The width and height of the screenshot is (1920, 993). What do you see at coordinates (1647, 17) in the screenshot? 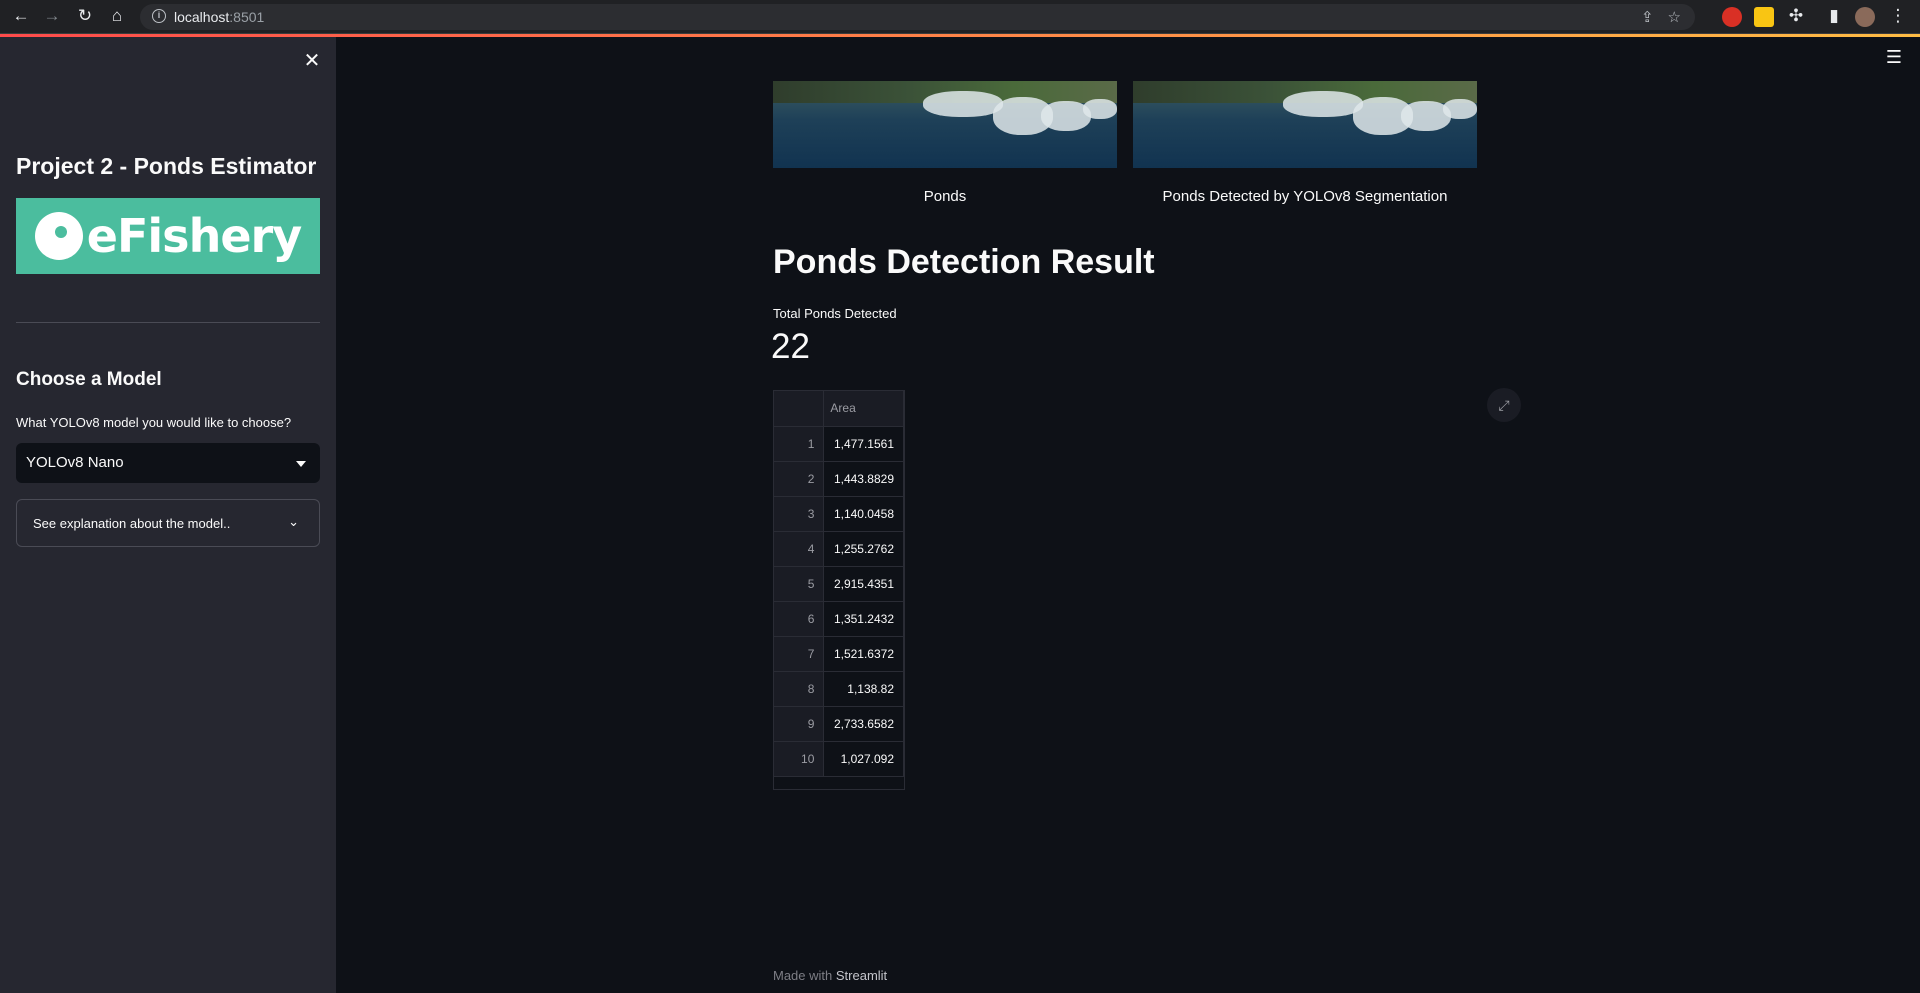
I see `share-icon: ⇪` at bounding box center [1647, 17].